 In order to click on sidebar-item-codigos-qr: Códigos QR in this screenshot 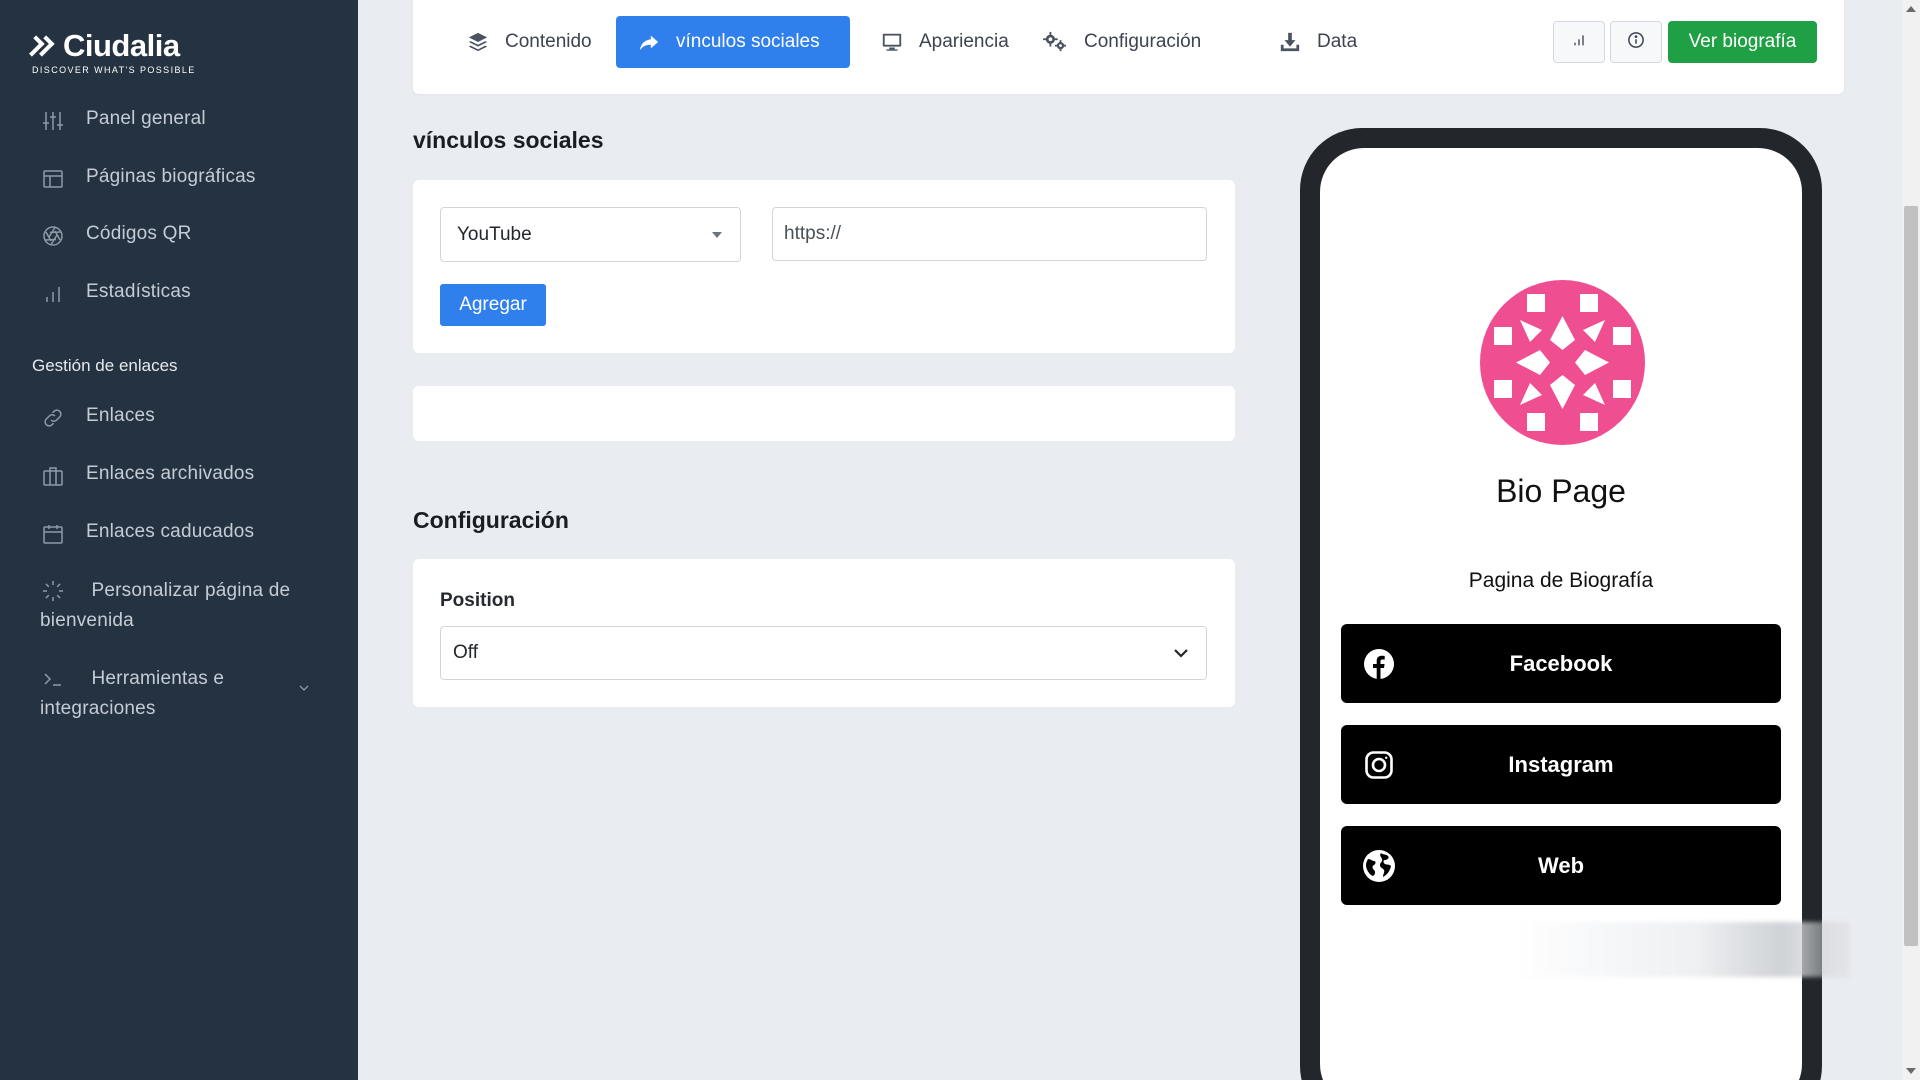, I will do `click(116, 236)`.